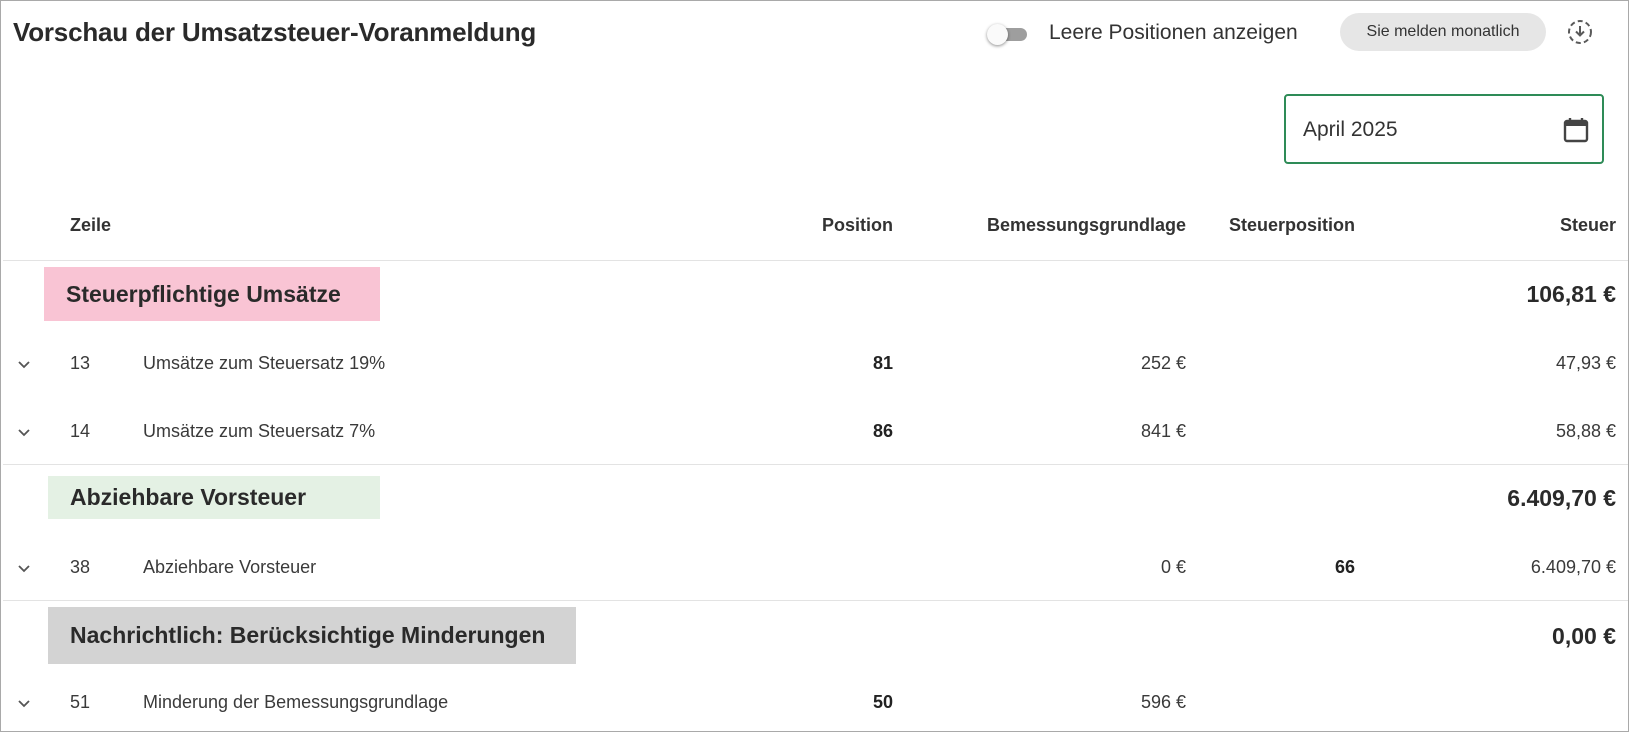 The height and width of the screenshot is (732, 1629). Describe the element at coordinates (214, 497) in the screenshot. I see `section-abziehbare-vorsteuer: Abziehbare Vorsteuer` at that location.